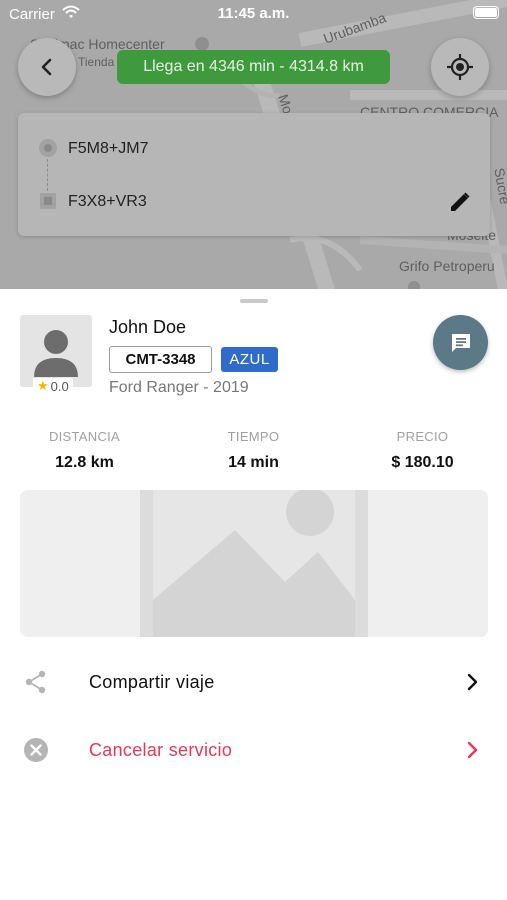 The width and height of the screenshot is (507, 900). I want to click on clock: 11:45 a.m., so click(253, 13).